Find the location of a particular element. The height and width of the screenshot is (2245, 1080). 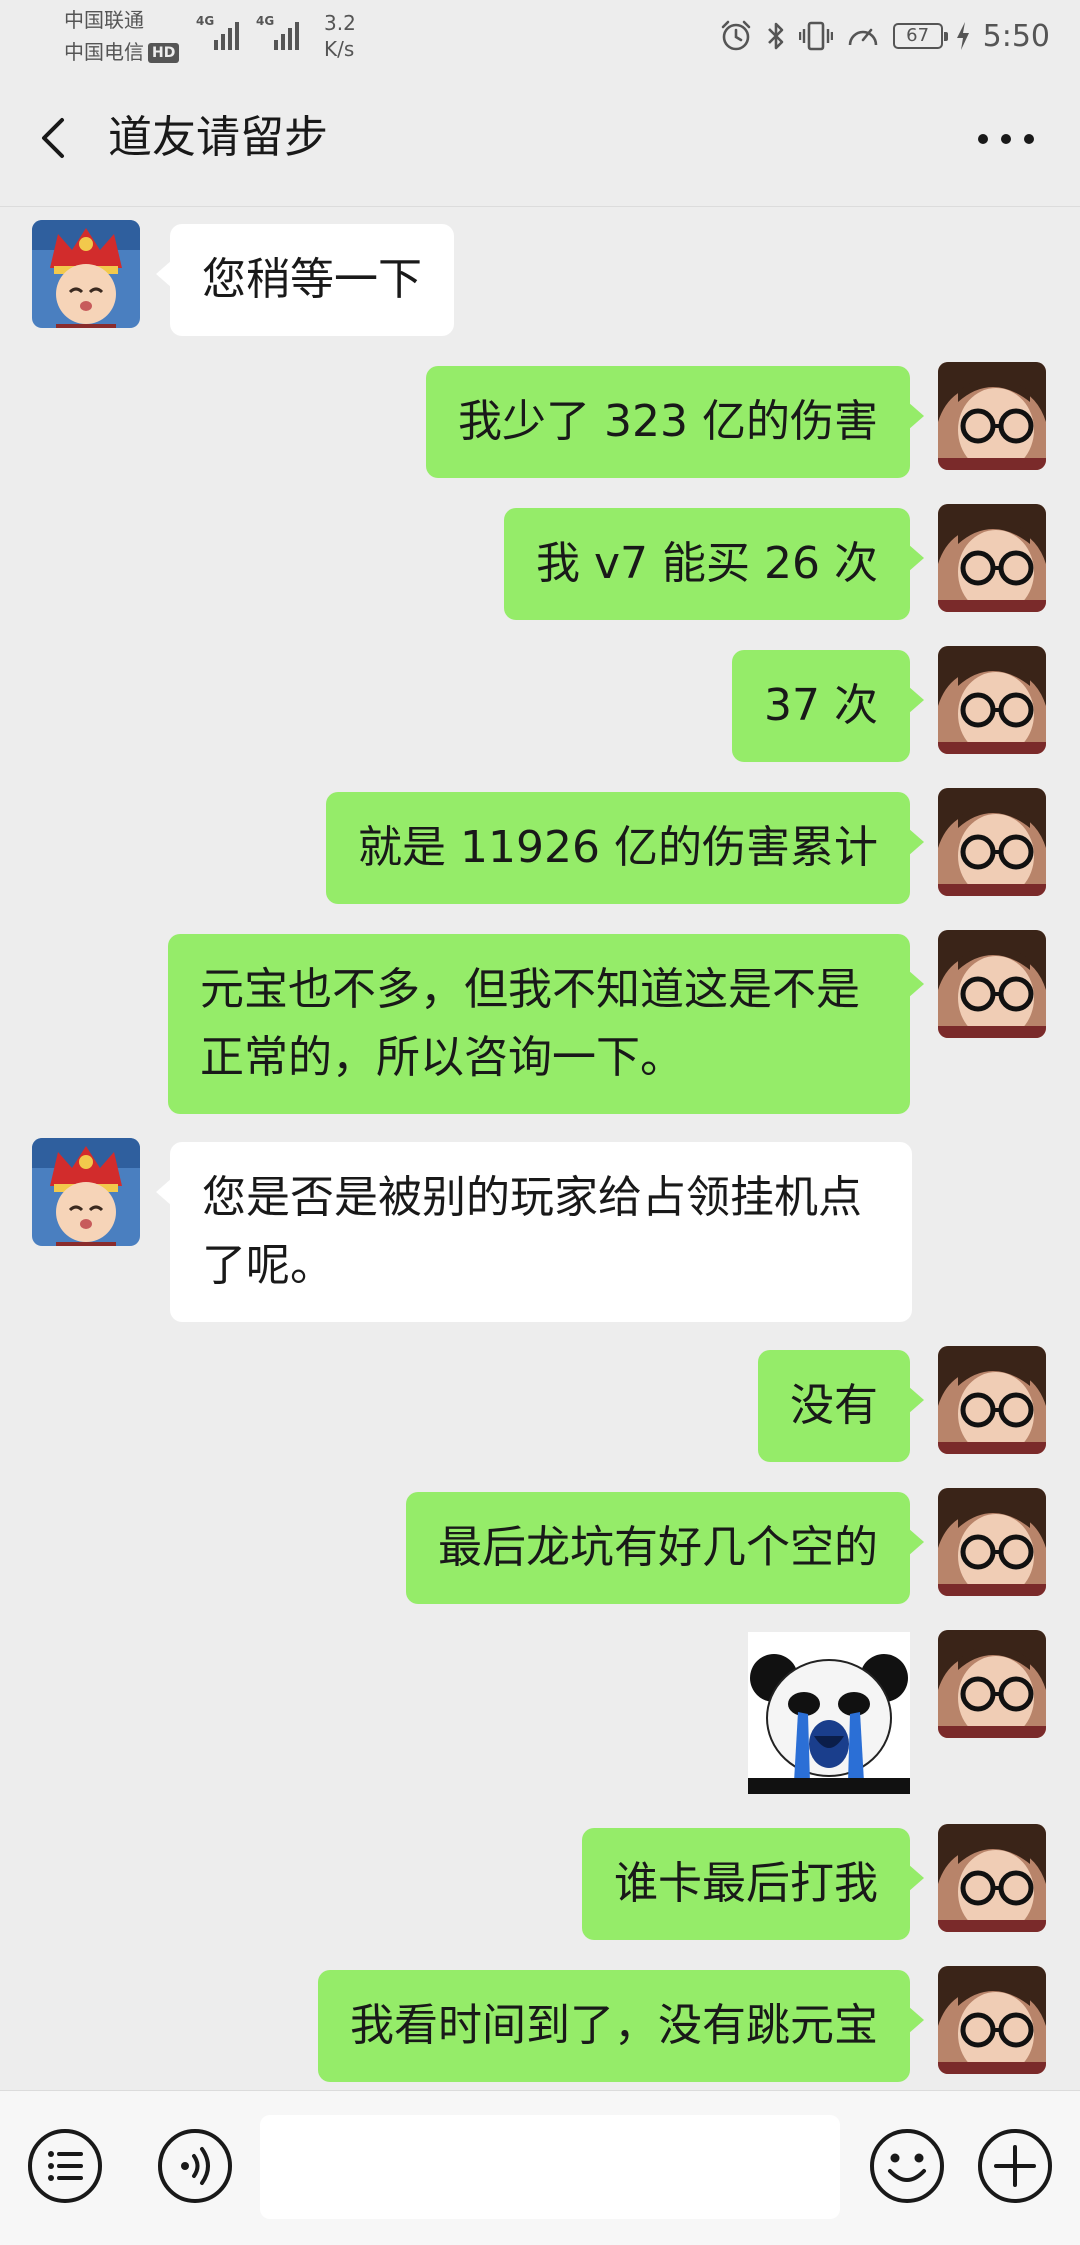

signal-icon-1: 4G is located at coordinates (221, 32).